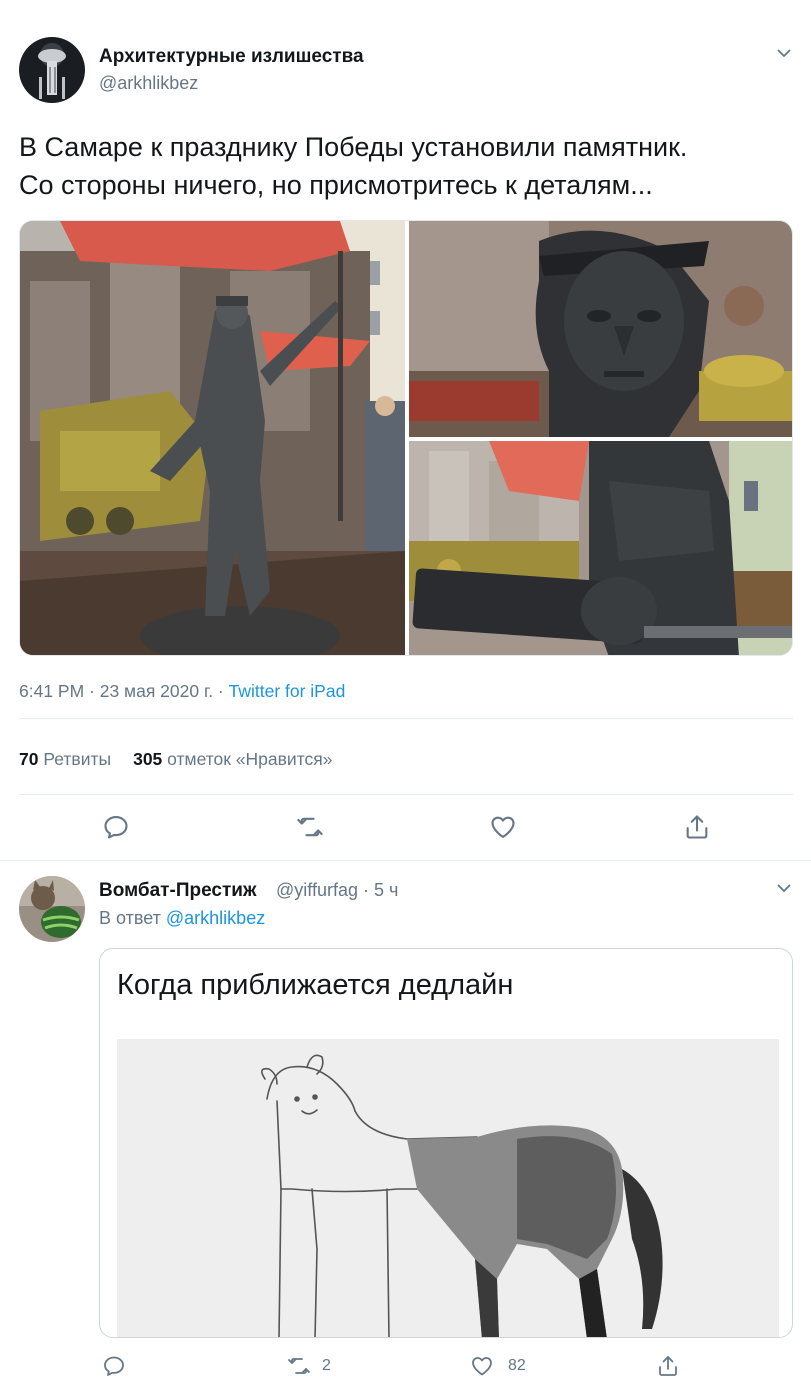  Describe the element at coordinates (77, 759) in the screenshot. I see `retweets-label: Ретвиты` at that location.